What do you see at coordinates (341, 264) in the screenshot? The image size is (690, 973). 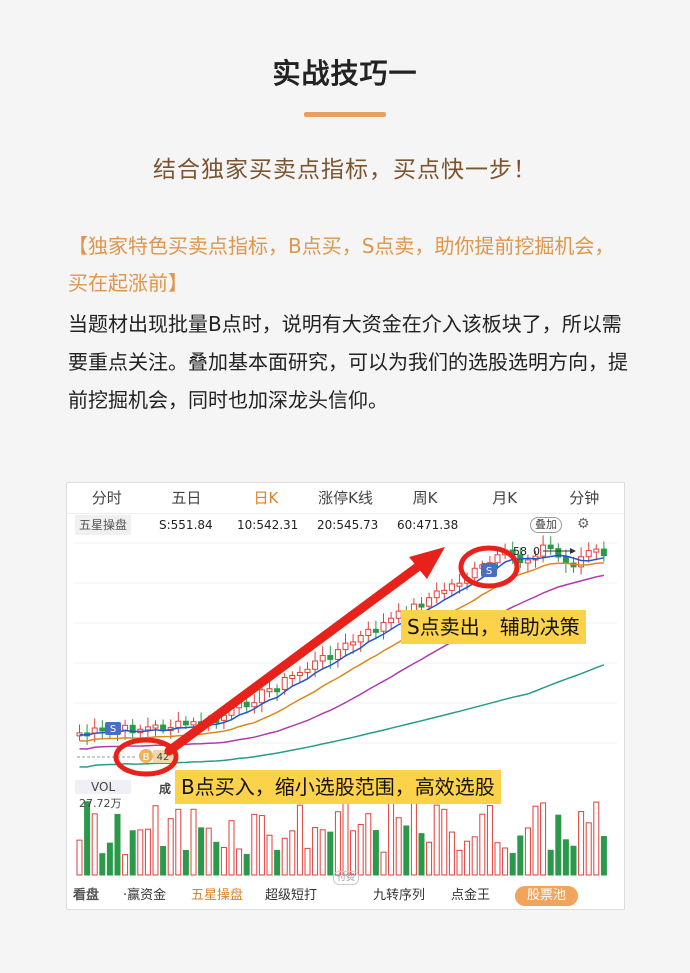 I see `highlight-text: 【独家特色买卖点指标，B点买，S点卖，助你提前挖掘机会，买在起涨前】` at bounding box center [341, 264].